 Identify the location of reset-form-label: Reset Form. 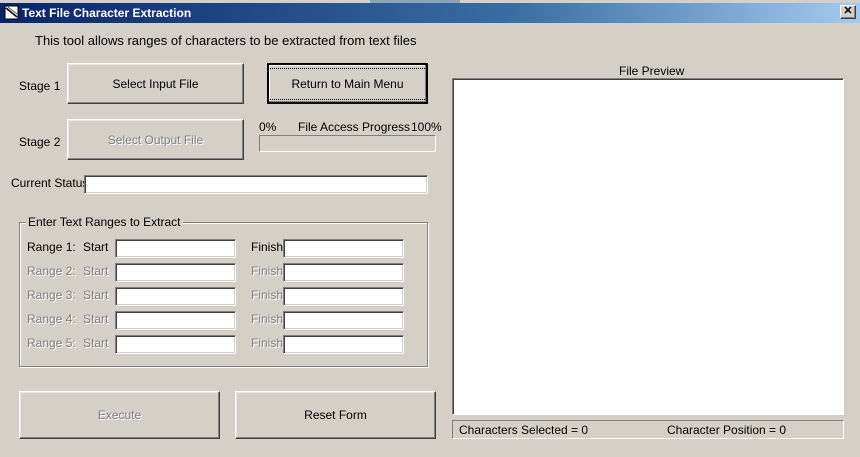
(335, 415).